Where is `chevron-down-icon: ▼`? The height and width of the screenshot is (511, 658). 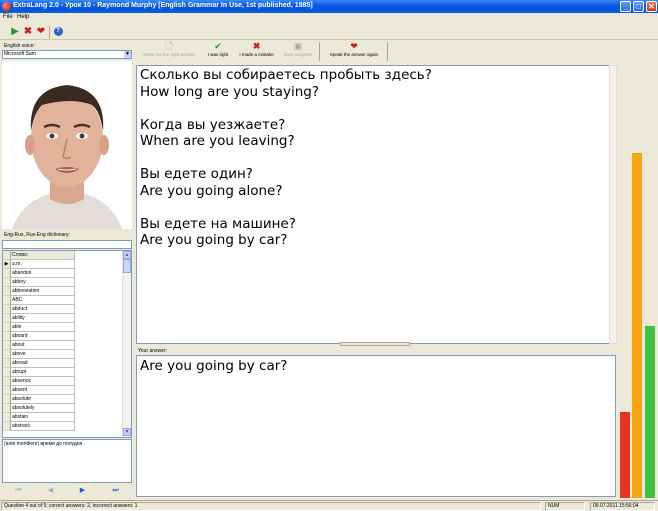 chevron-down-icon: ▼ is located at coordinates (127, 54).